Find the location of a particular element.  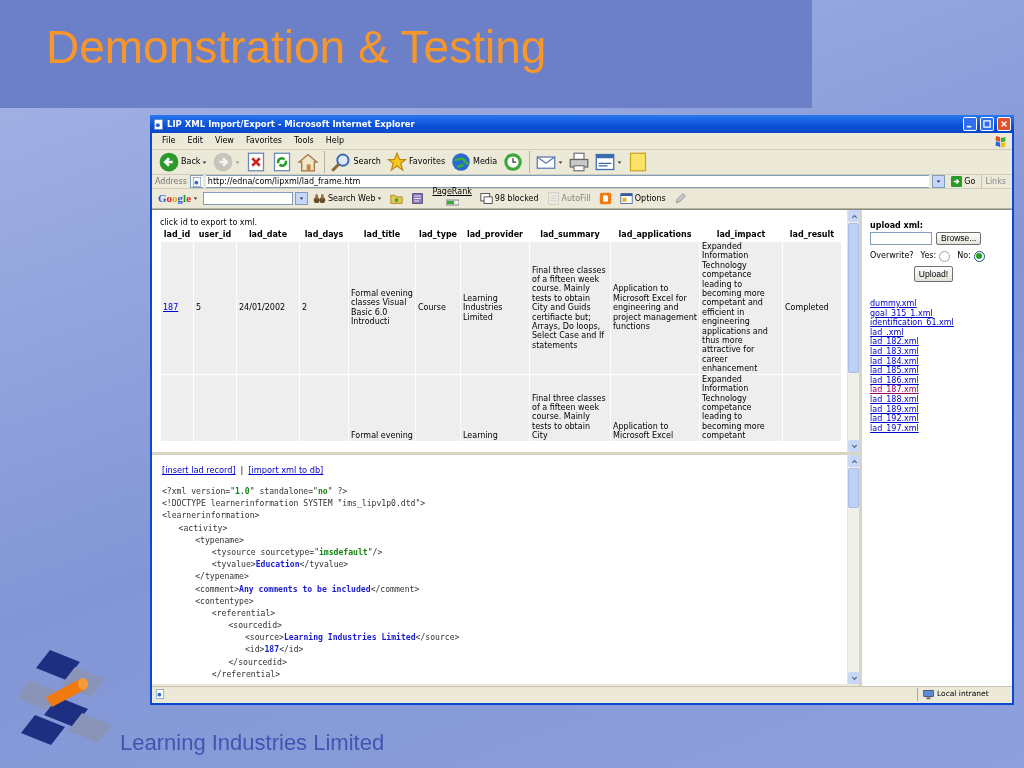

table-cell: Final three classes of a fifteen week course. Mainly tests to obtain City is located at coordinates (570, 407).